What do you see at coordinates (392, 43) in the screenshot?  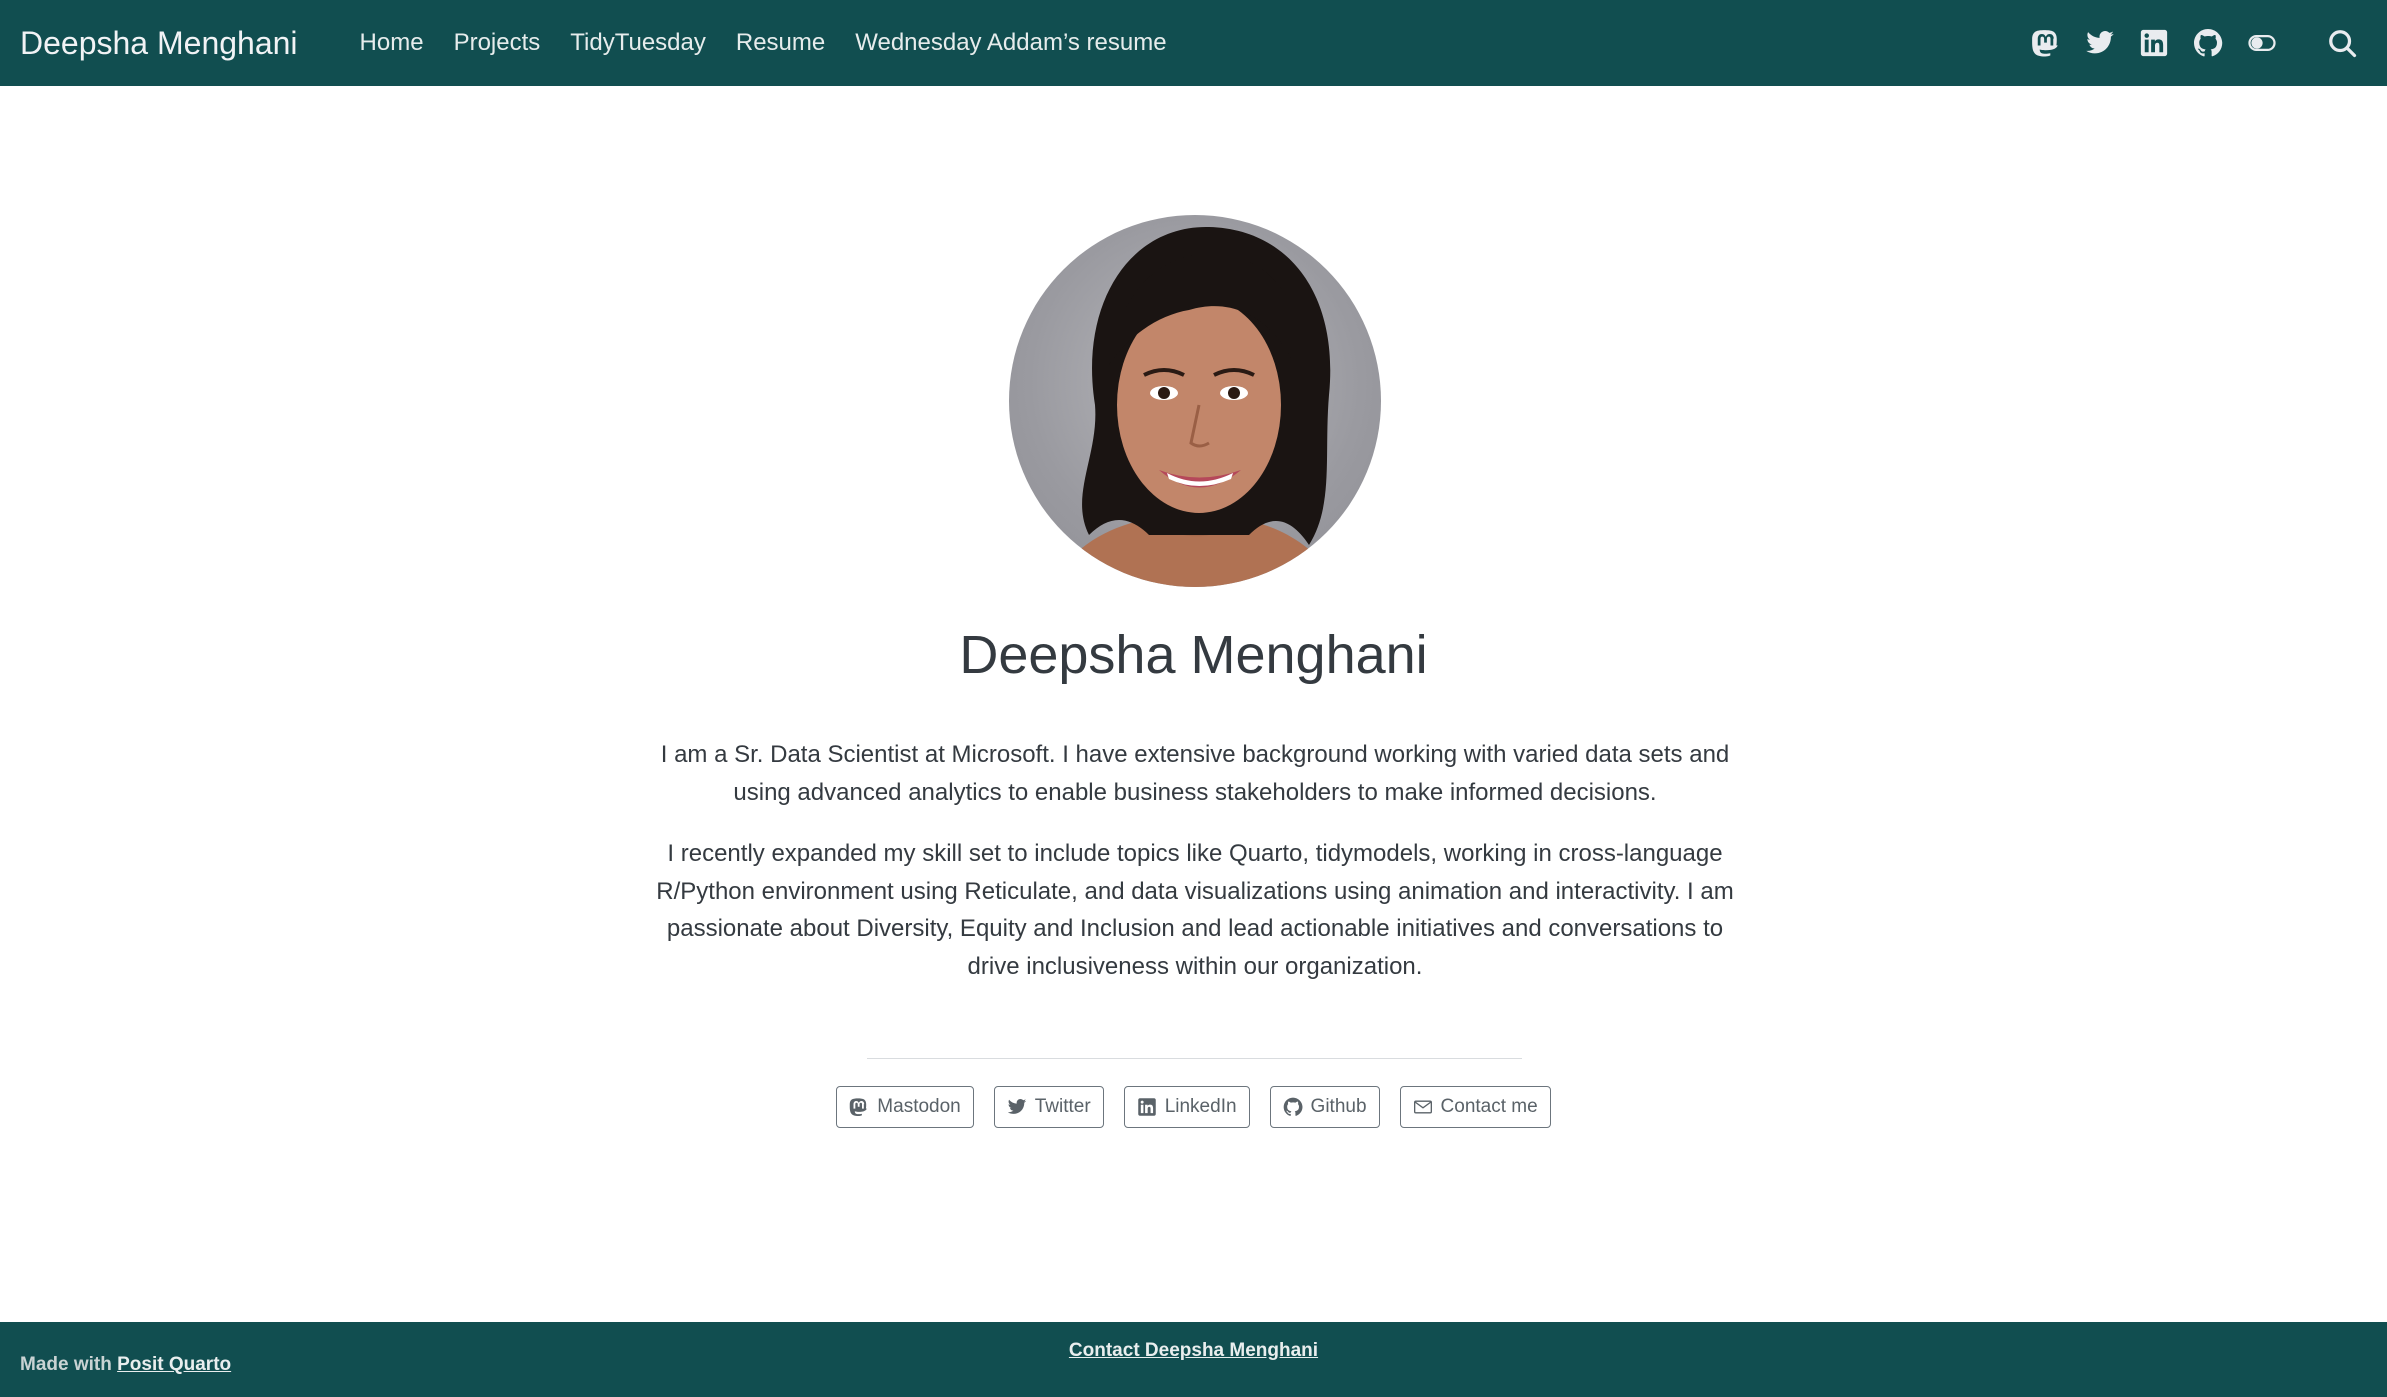 I see `nav-link-home: Home` at bounding box center [392, 43].